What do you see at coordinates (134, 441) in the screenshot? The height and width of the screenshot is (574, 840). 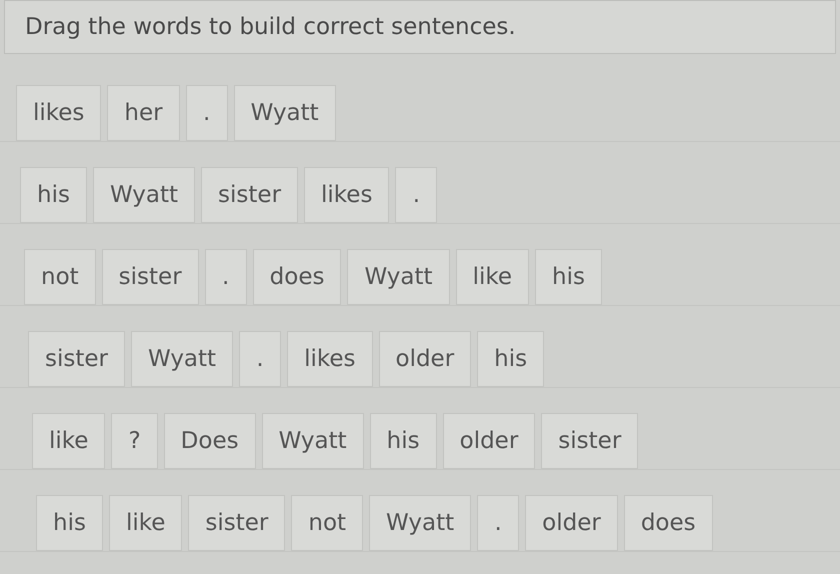 I see `word-tile: ?` at bounding box center [134, 441].